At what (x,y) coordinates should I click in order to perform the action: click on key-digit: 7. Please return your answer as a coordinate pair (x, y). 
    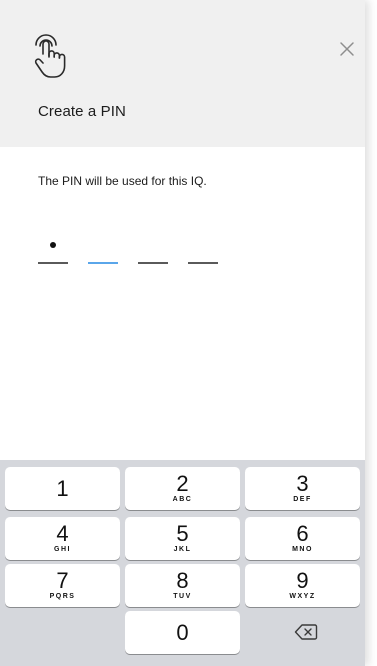
    Looking at the image, I should click on (62, 580).